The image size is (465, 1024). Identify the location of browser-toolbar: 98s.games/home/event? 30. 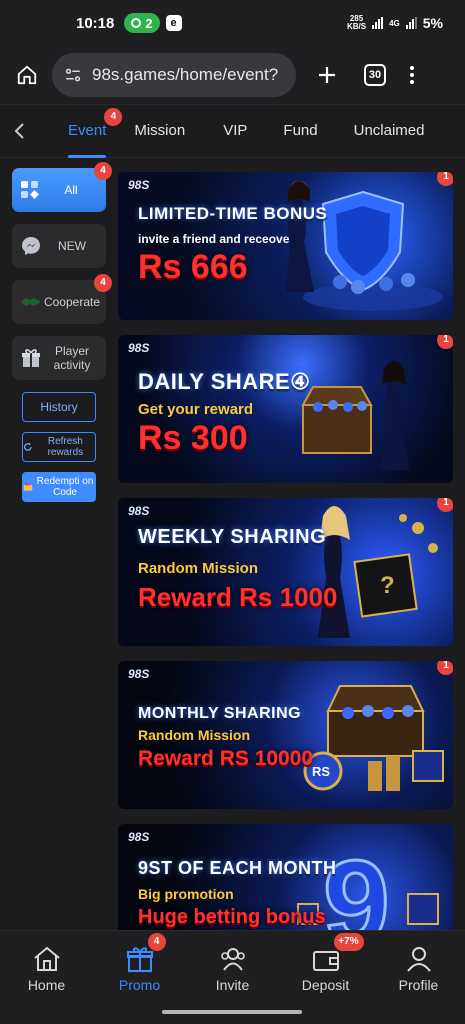
(232, 75).